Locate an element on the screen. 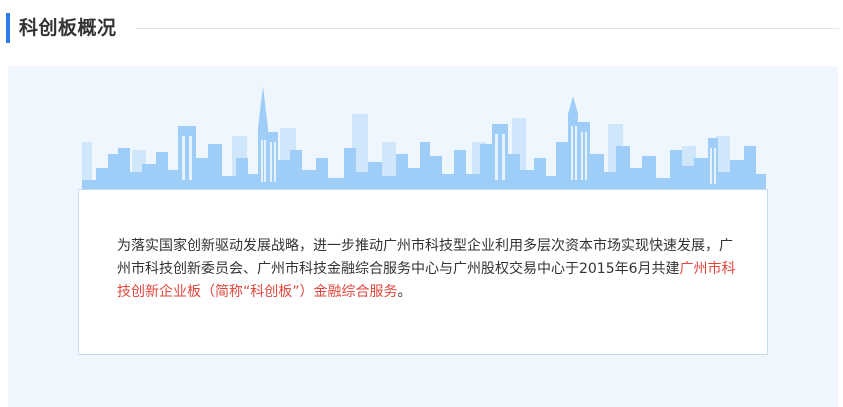 The image size is (843, 407). header-divider is located at coordinates (487, 28).